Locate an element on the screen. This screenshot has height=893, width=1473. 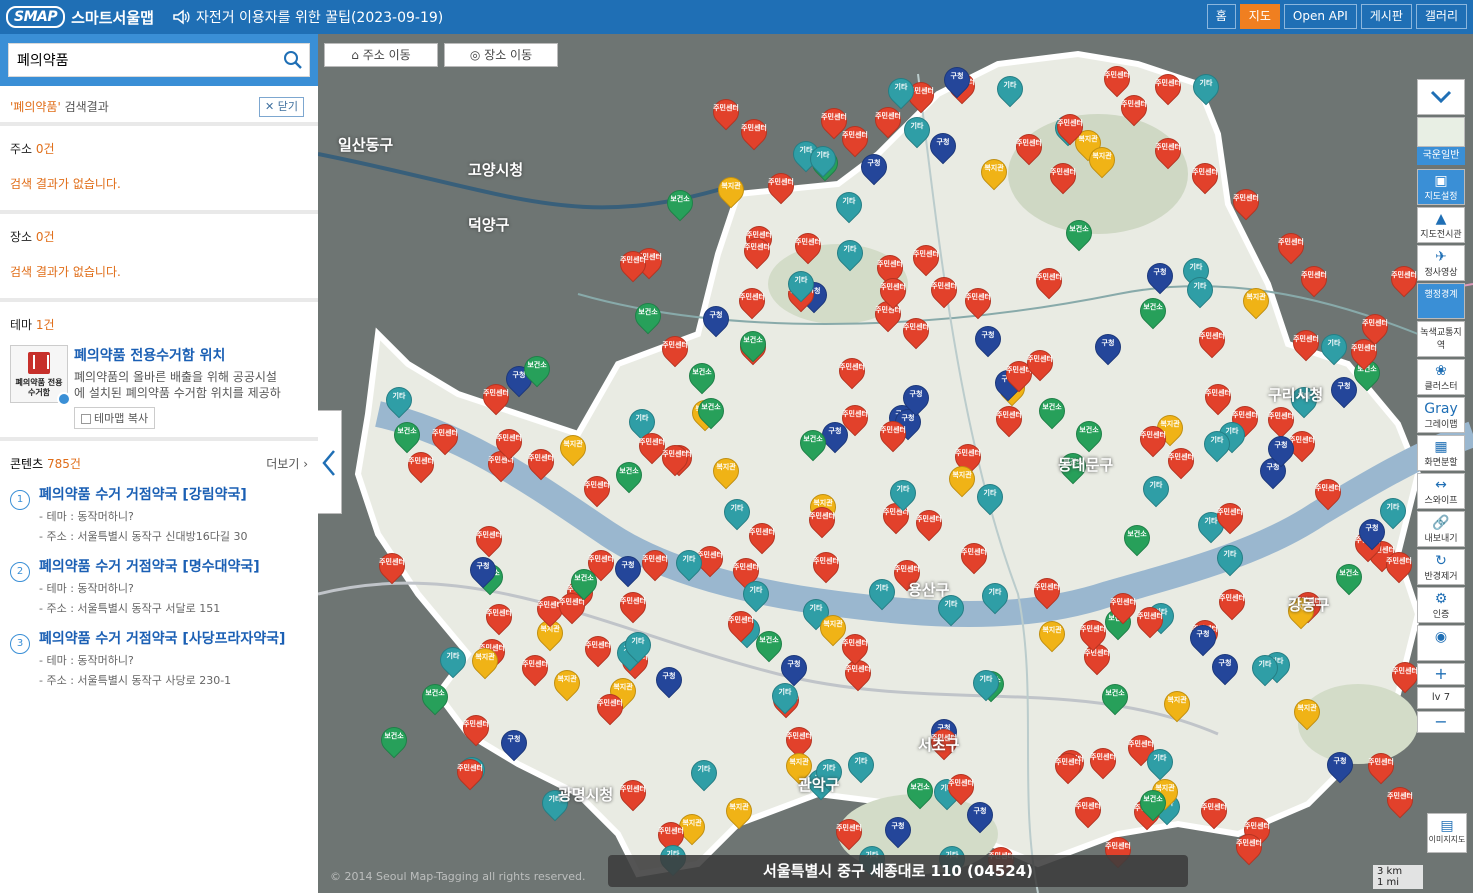
address-move-button: ⌂ 주소 이동 is located at coordinates (381, 55).